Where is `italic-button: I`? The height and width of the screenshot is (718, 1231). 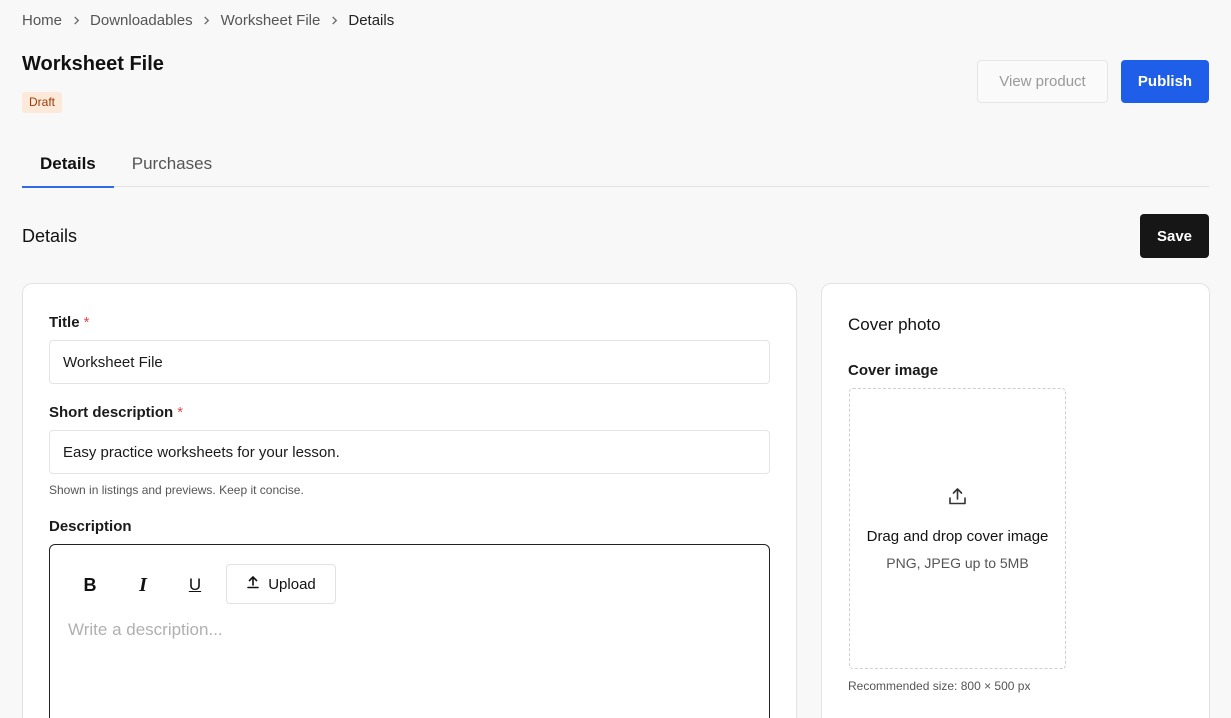
italic-button: I is located at coordinates (143, 585).